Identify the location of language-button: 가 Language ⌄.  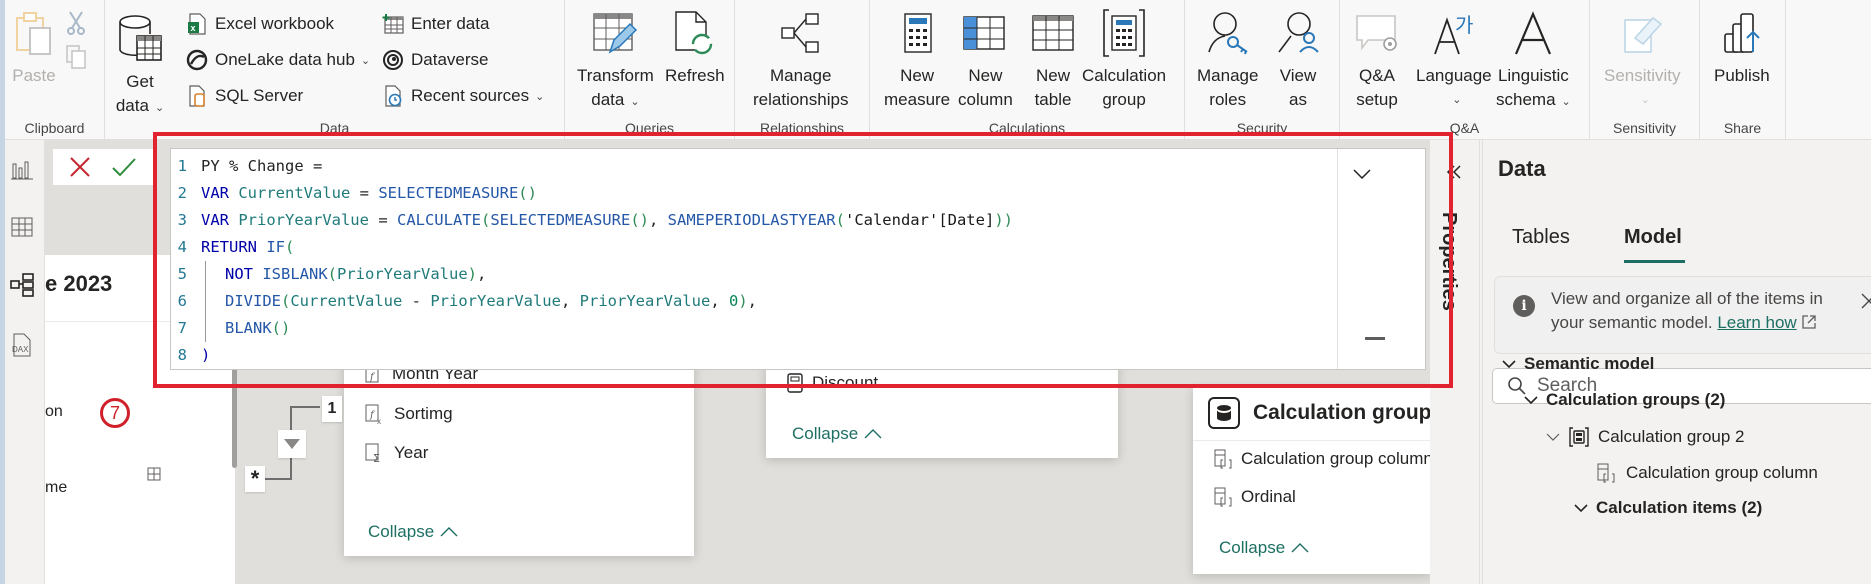
(1454, 60).